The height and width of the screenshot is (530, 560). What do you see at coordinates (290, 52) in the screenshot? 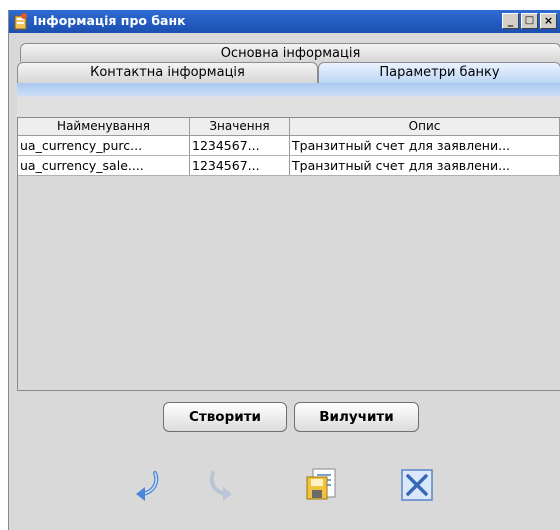
I see `tab-main-info: Основна інформація` at bounding box center [290, 52].